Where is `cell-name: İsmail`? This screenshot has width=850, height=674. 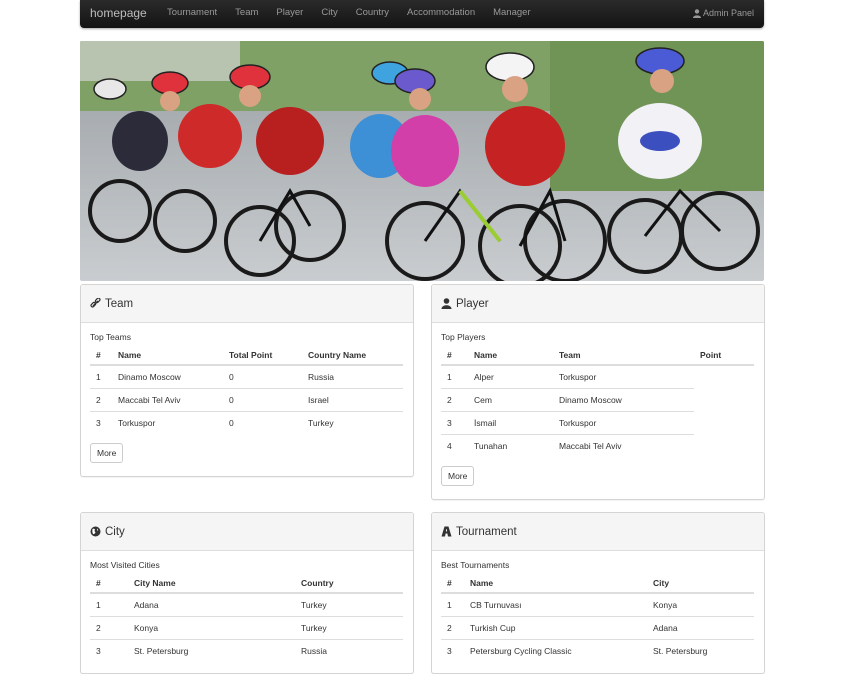
cell-name: İsmail is located at coordinates (510, 423).